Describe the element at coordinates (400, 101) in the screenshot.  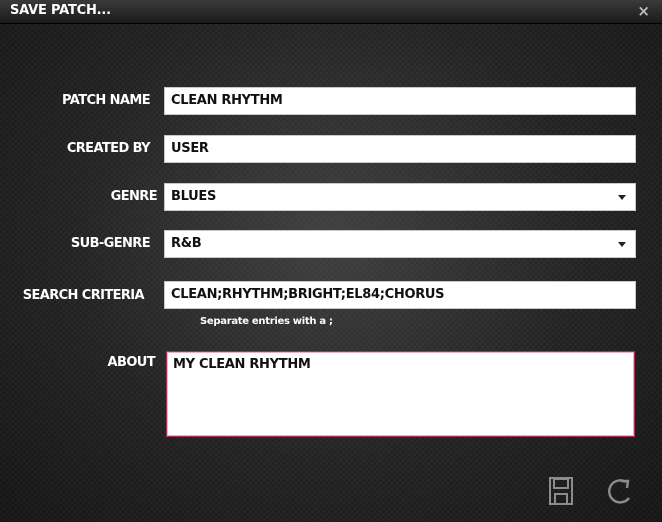
I see `patch-name-input: CLEAN RHYTHM` at that location.